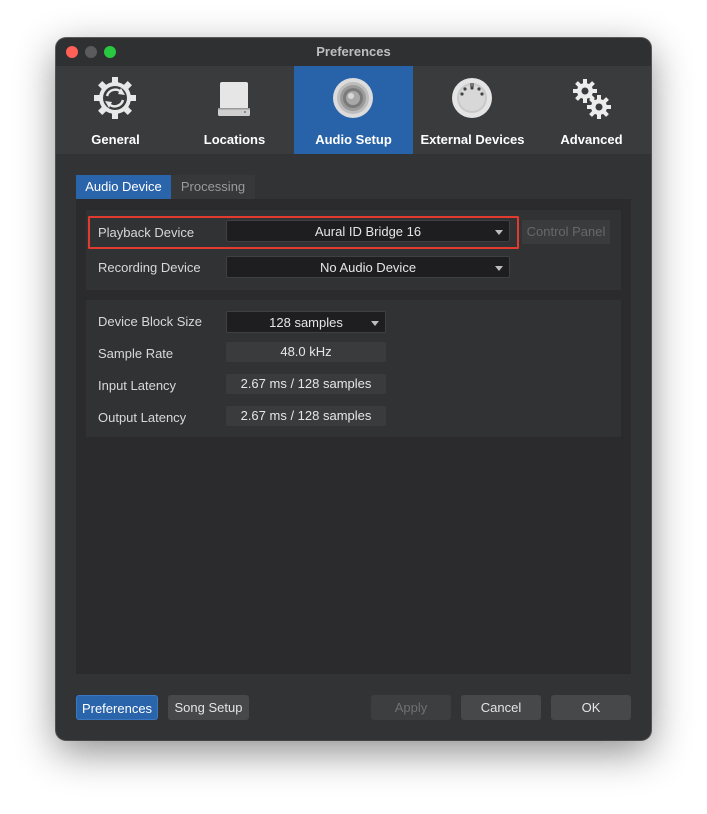  What do you see at coordinates (115, 98) in the screenshot?
I see `gear-sync-icon` at bounding box center [115, 98].